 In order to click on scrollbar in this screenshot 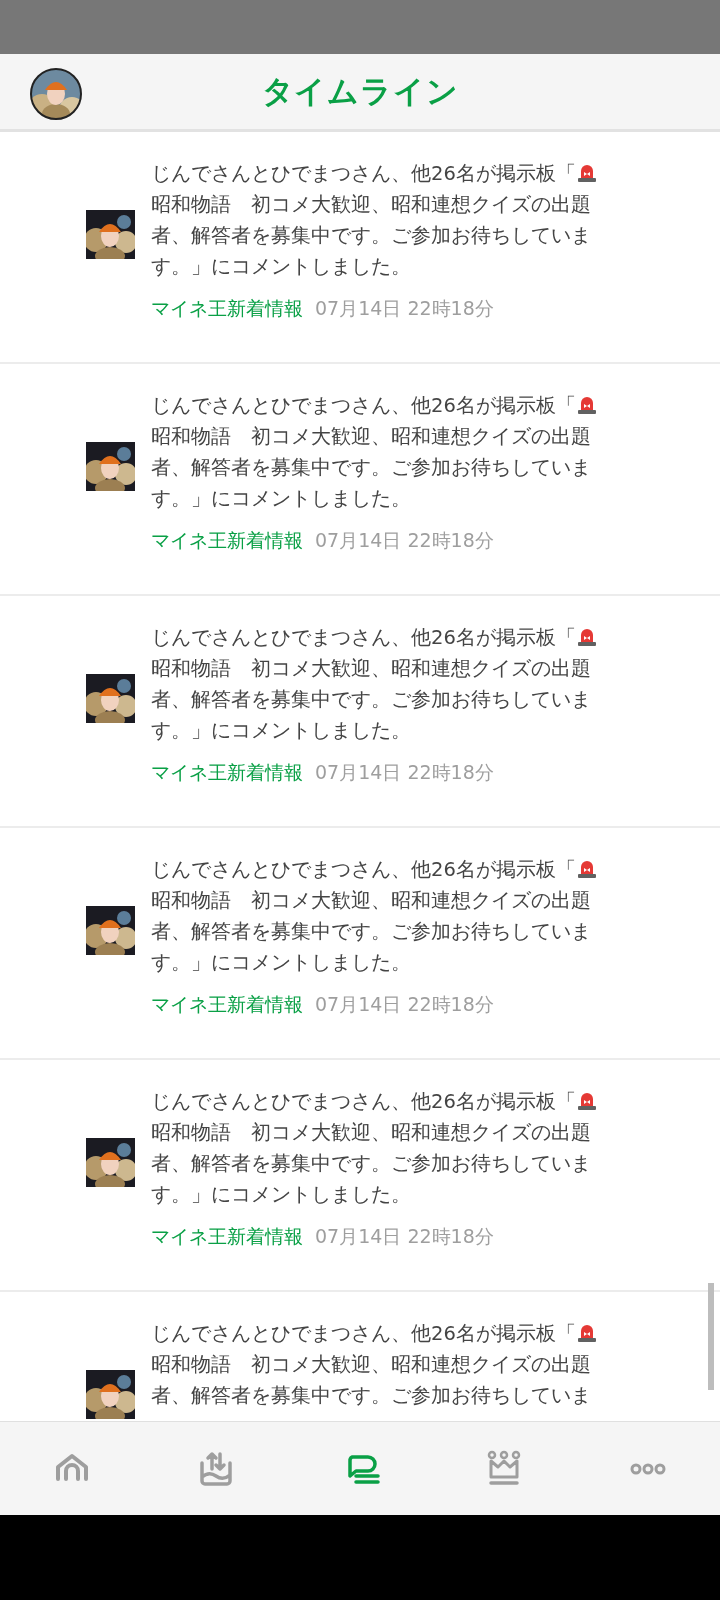, I will do `click(711, 1336)`.